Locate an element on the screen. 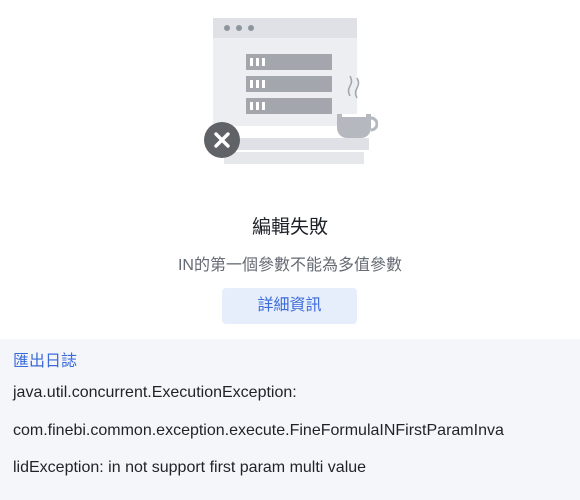  close-icon is located at coordinates (222, 140).